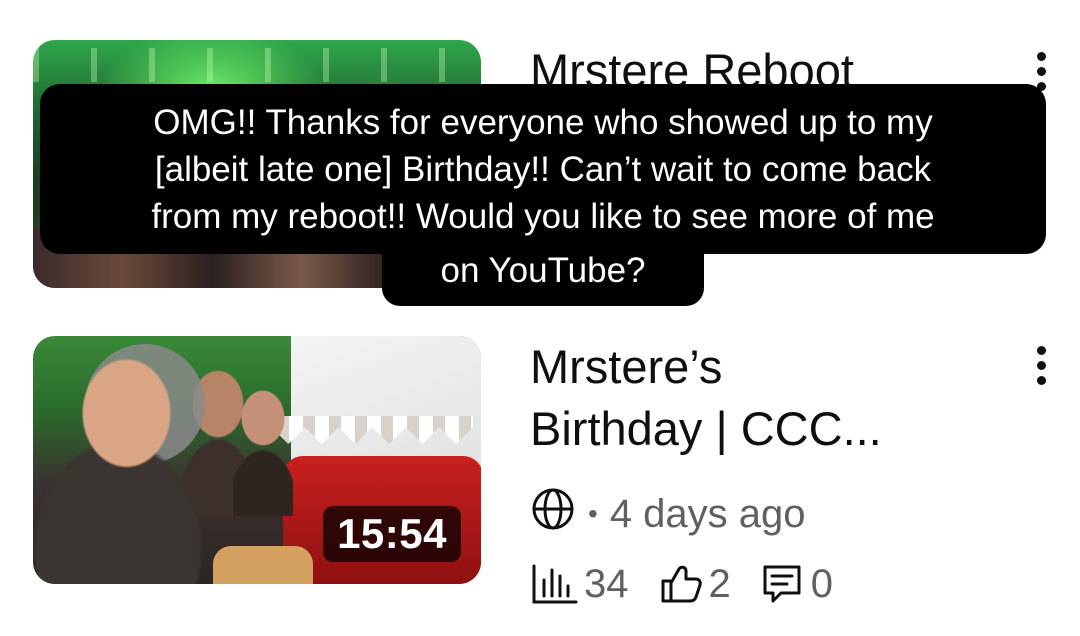 The image size is (1080, 636). I want to click on views-stat: 34, so click(579, 584).